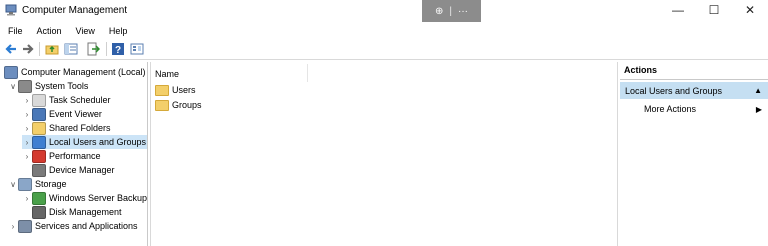 This screenshot has width=768, height=246. Describe the element at coordinates (83, 72) in the screenshot. I see `tree-item-label: Computer Management (Local)` at that location.